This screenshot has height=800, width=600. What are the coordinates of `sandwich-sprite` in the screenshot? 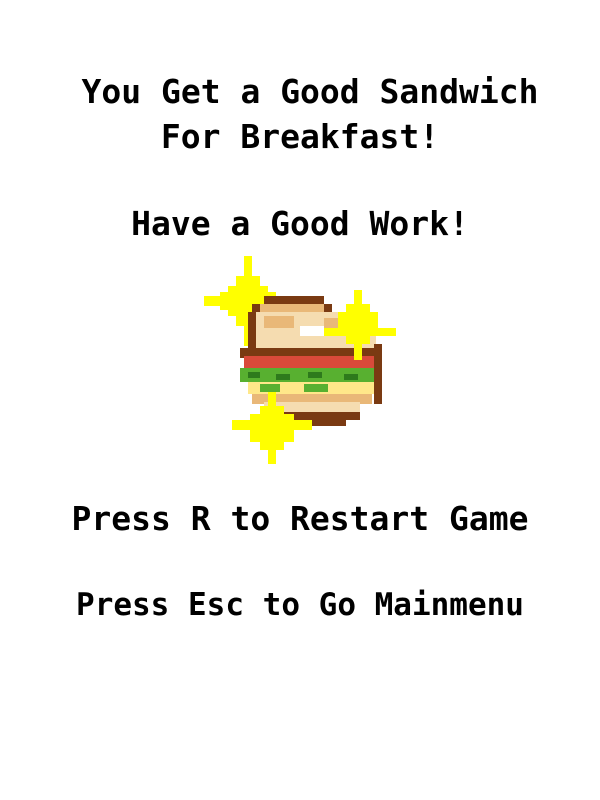 It's located at (302, 362).